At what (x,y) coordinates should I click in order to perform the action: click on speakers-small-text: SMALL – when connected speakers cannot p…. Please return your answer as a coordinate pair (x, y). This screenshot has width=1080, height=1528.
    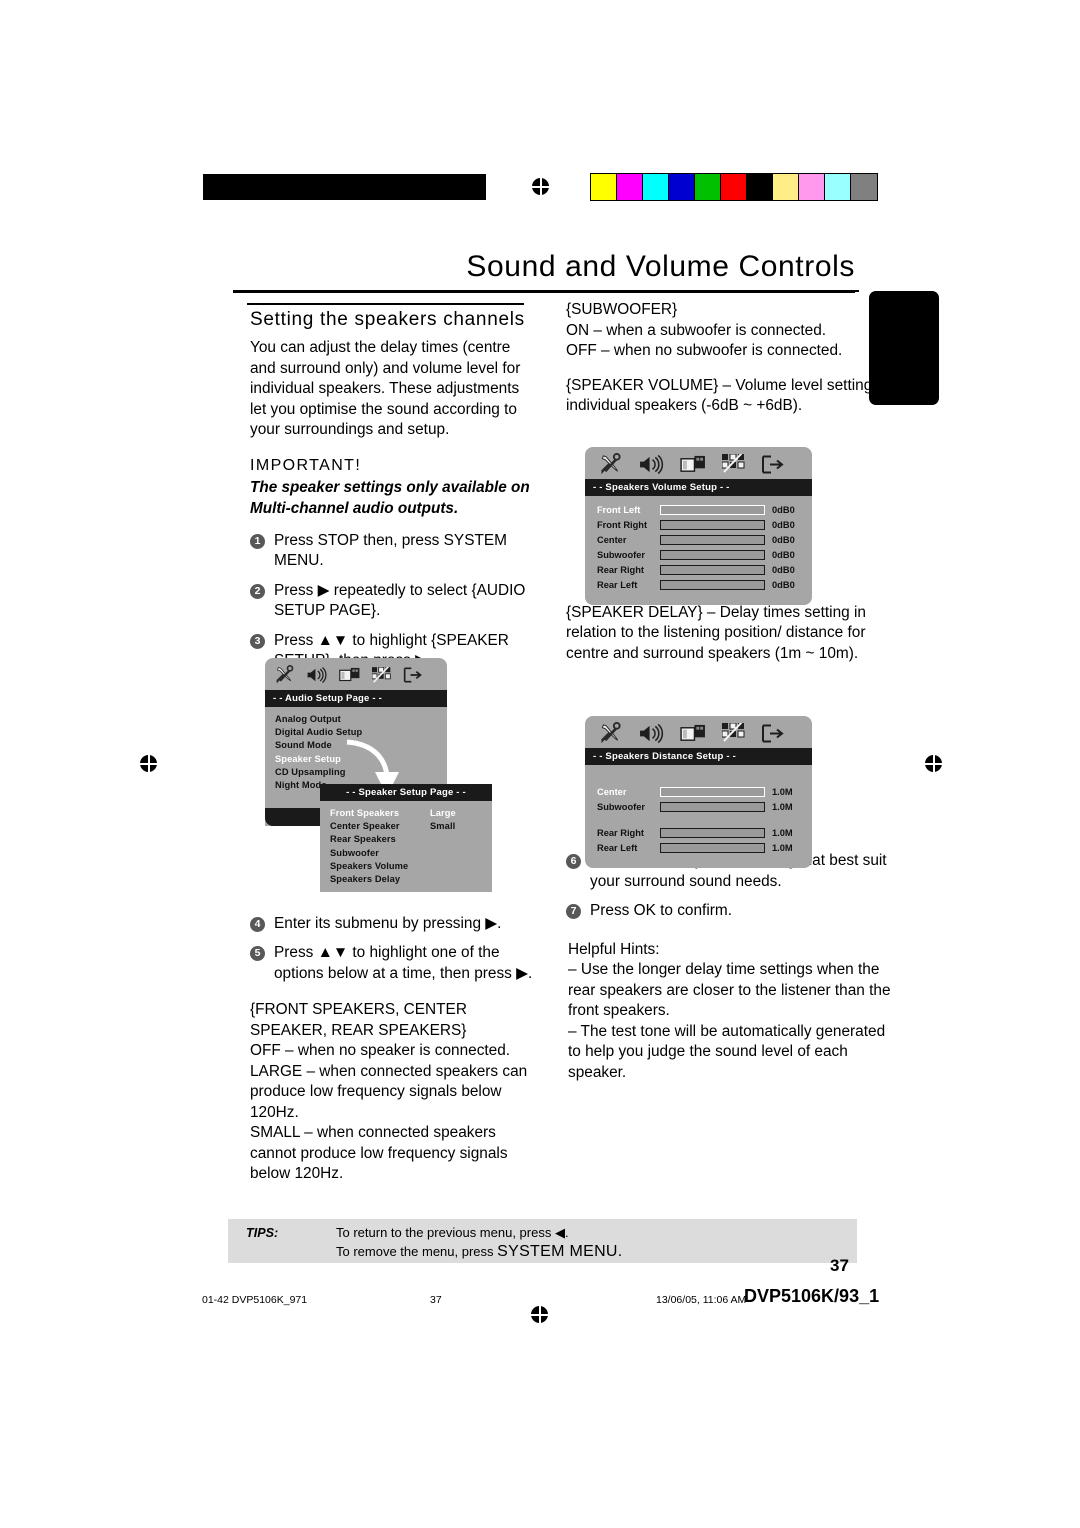
    Looking at the image, I should click on (379, 1153).